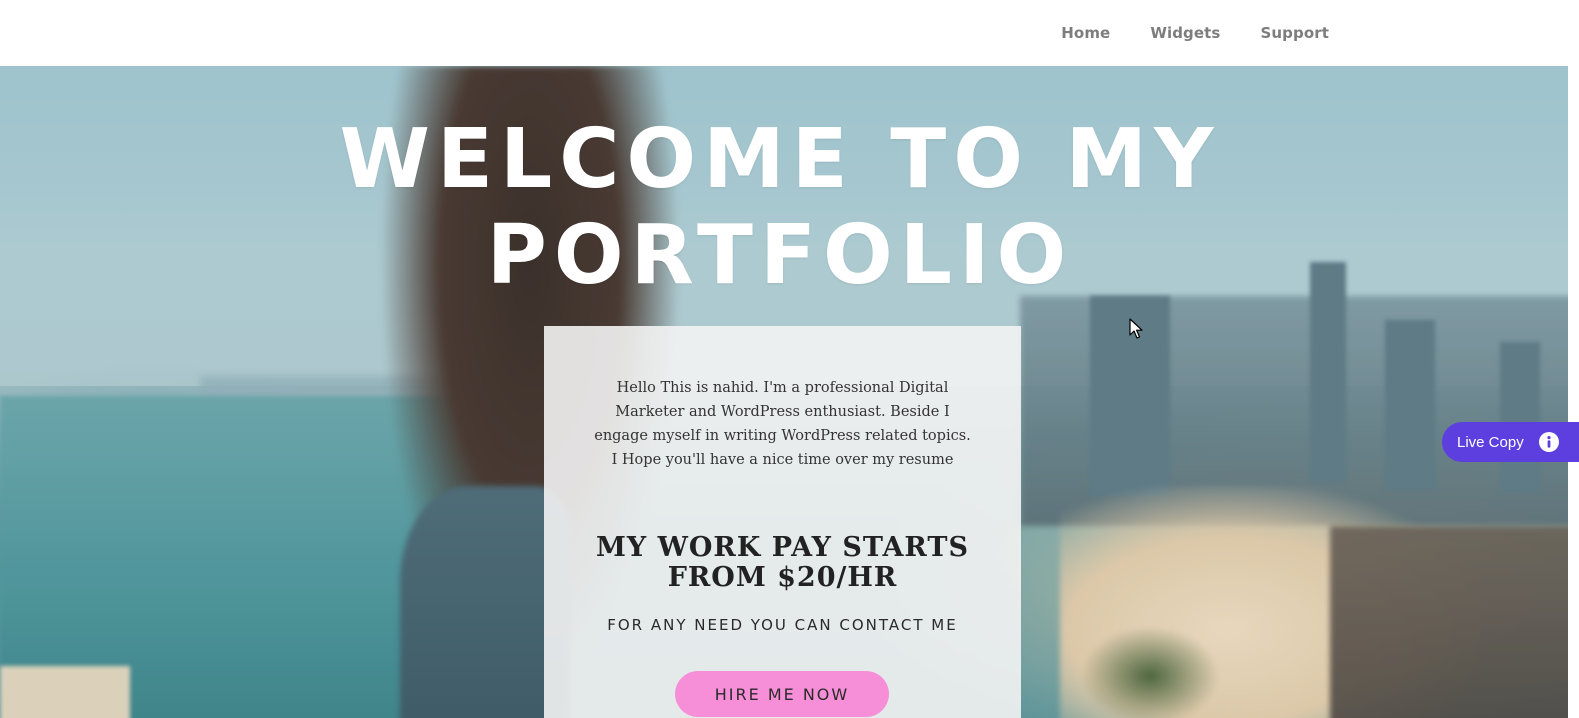 This screenshot has width=1579, height=718. I want to click on hero-title-line-2: PORTFOLIO, so click(780, 255).